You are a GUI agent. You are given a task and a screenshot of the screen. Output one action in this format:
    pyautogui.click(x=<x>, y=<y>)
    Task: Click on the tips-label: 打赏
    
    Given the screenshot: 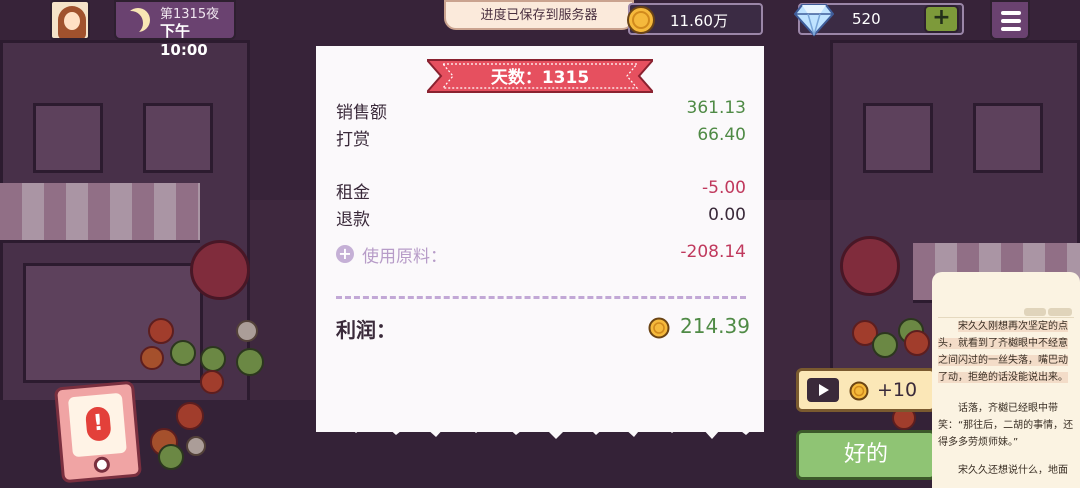 What is the action you would take?
    pyautogui.click(x=353, y=140)
    